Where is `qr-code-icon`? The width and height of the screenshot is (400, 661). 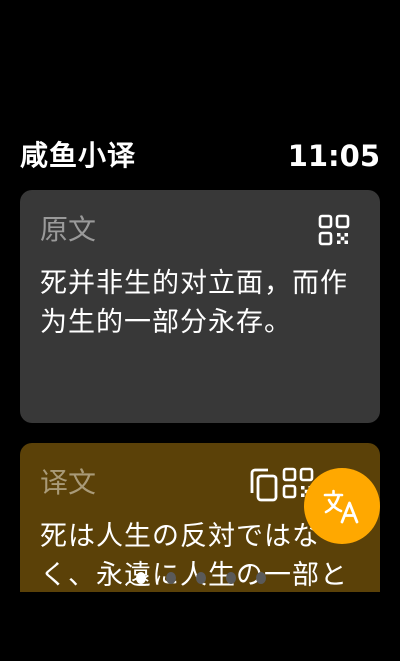 qr-code-icon is located at coordinates (334, 230).